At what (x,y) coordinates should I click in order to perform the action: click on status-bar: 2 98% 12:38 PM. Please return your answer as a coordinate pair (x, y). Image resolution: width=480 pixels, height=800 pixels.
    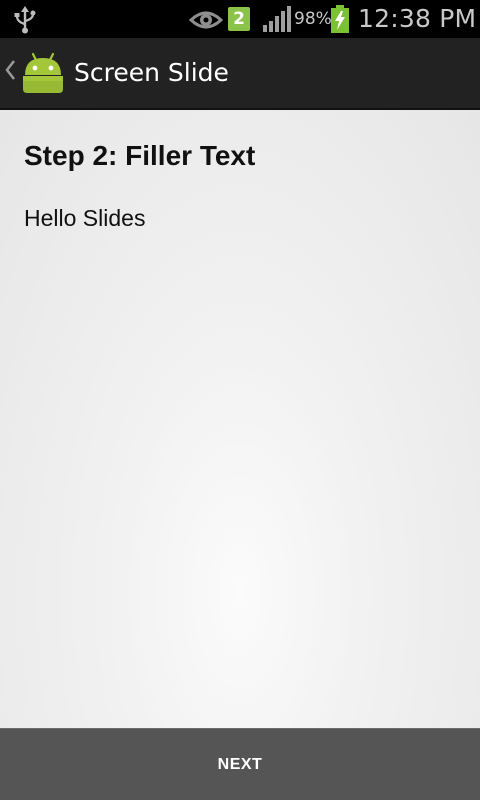
    Looking at the image, I should click on (240, 19).